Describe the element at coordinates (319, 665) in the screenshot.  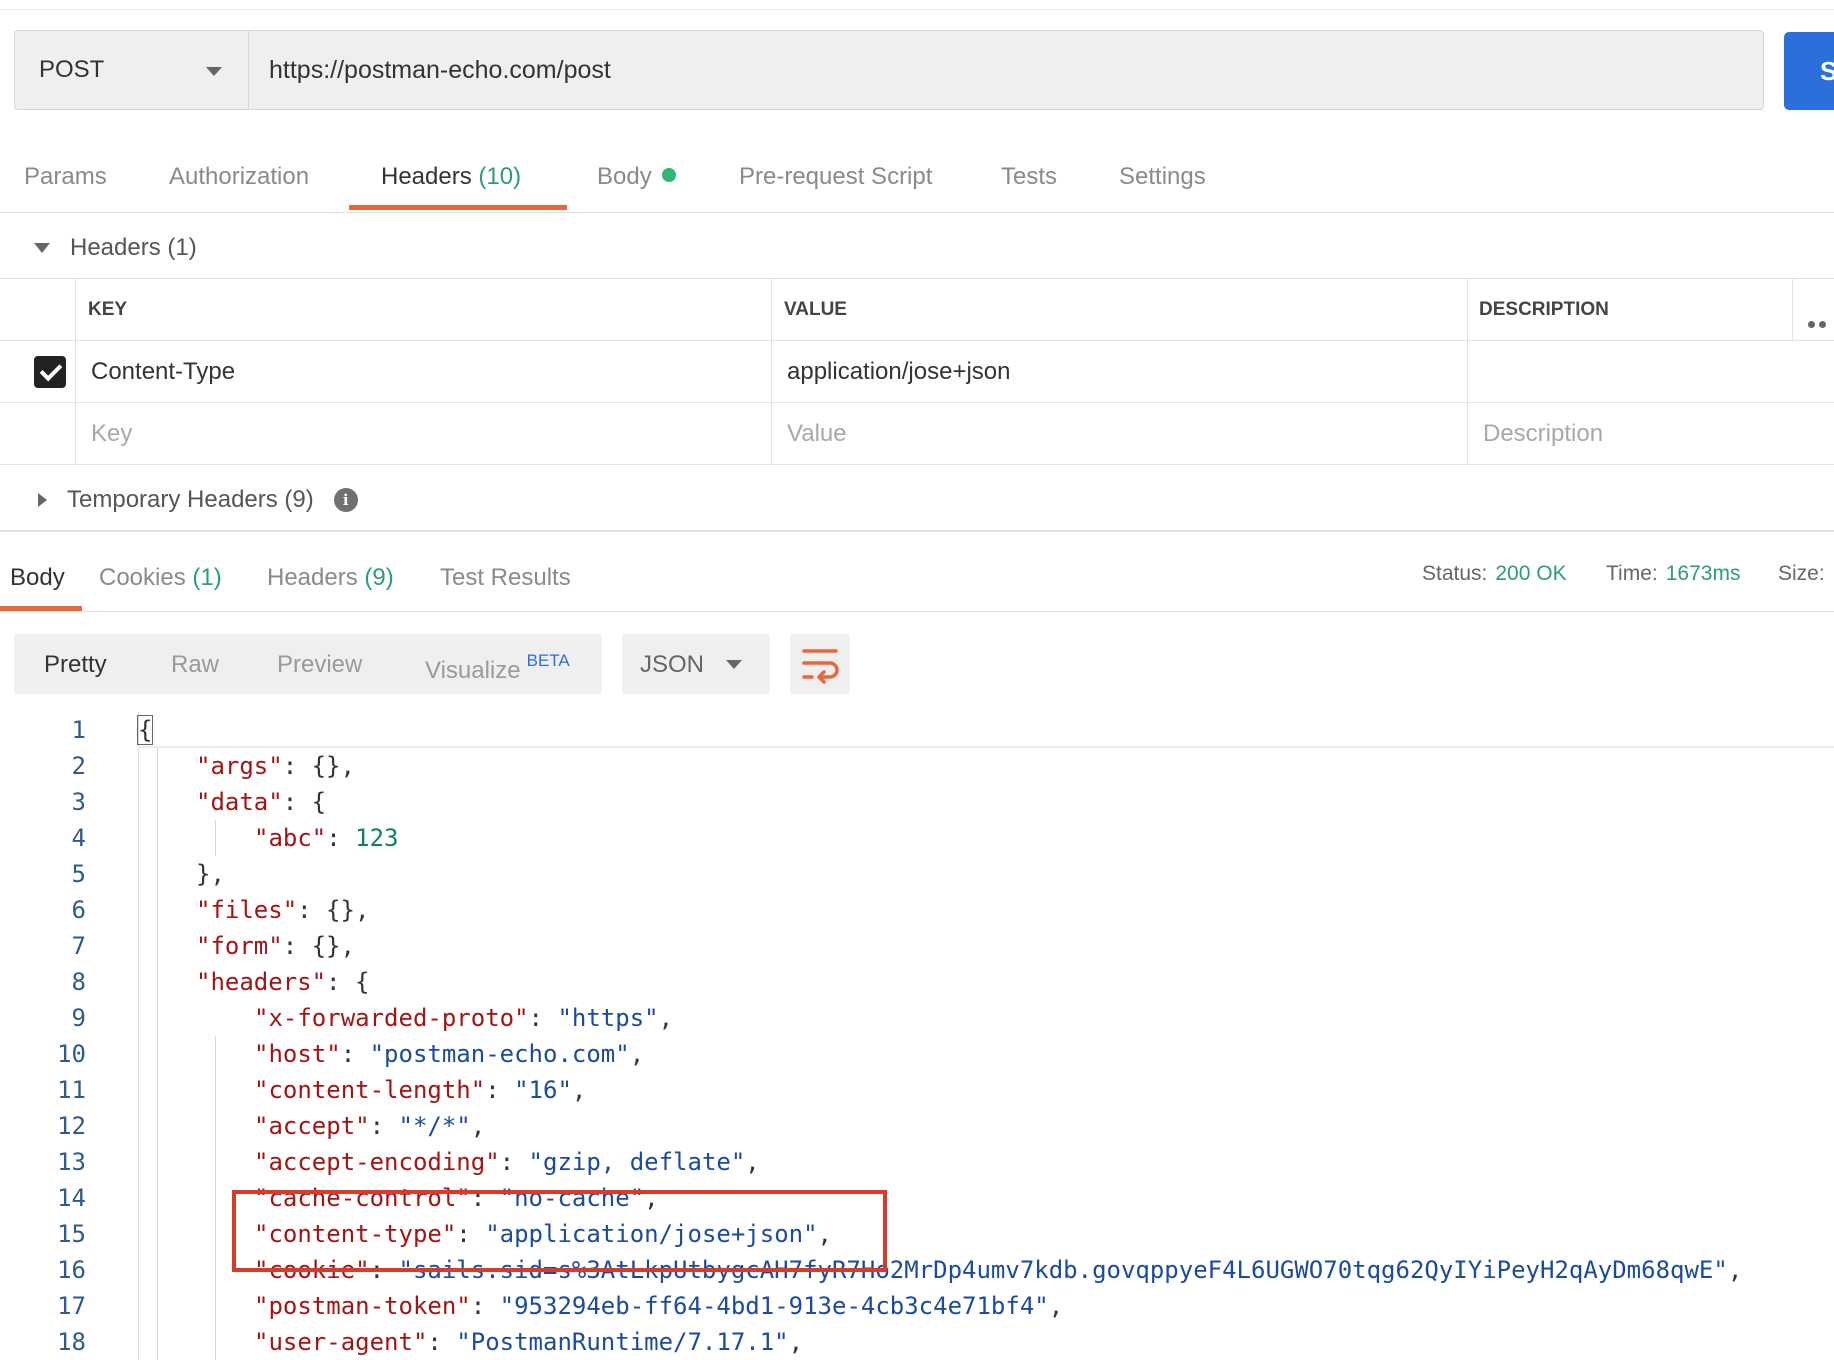
I see `mode-preview: Preview` at that location.